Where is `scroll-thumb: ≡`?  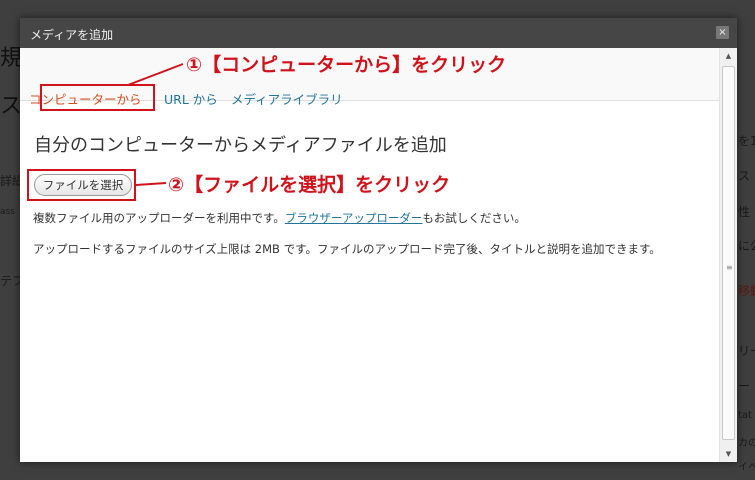
scroll-thumb: ≡ is located at coordinates (728, 253).